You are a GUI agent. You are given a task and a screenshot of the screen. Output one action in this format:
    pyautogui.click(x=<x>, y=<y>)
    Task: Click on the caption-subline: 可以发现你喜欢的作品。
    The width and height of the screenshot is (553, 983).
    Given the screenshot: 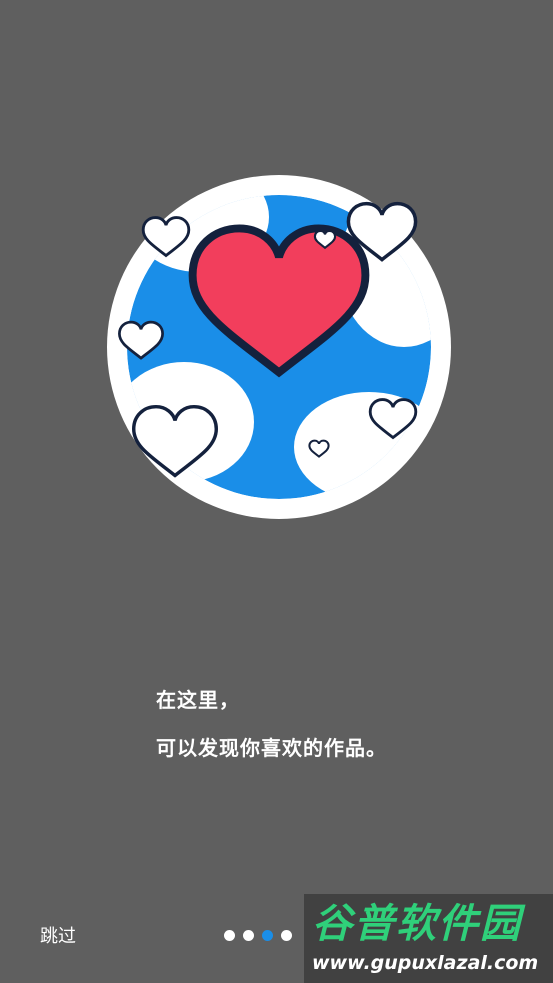 What is the action you would take?
    pyautogui.click(x=271, y=748)
    